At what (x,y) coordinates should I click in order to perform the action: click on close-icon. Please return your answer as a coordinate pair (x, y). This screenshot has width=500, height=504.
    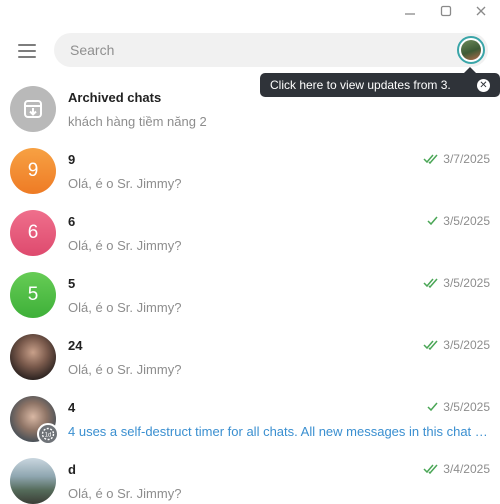
    Looking at the image, I should click on (481, 11).